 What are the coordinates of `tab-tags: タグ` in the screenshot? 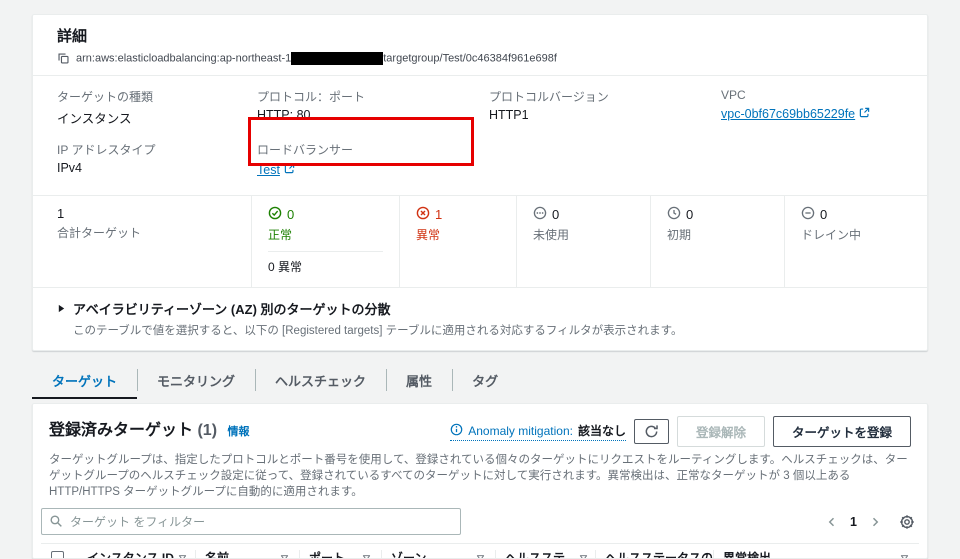 It's located at (485, 382).